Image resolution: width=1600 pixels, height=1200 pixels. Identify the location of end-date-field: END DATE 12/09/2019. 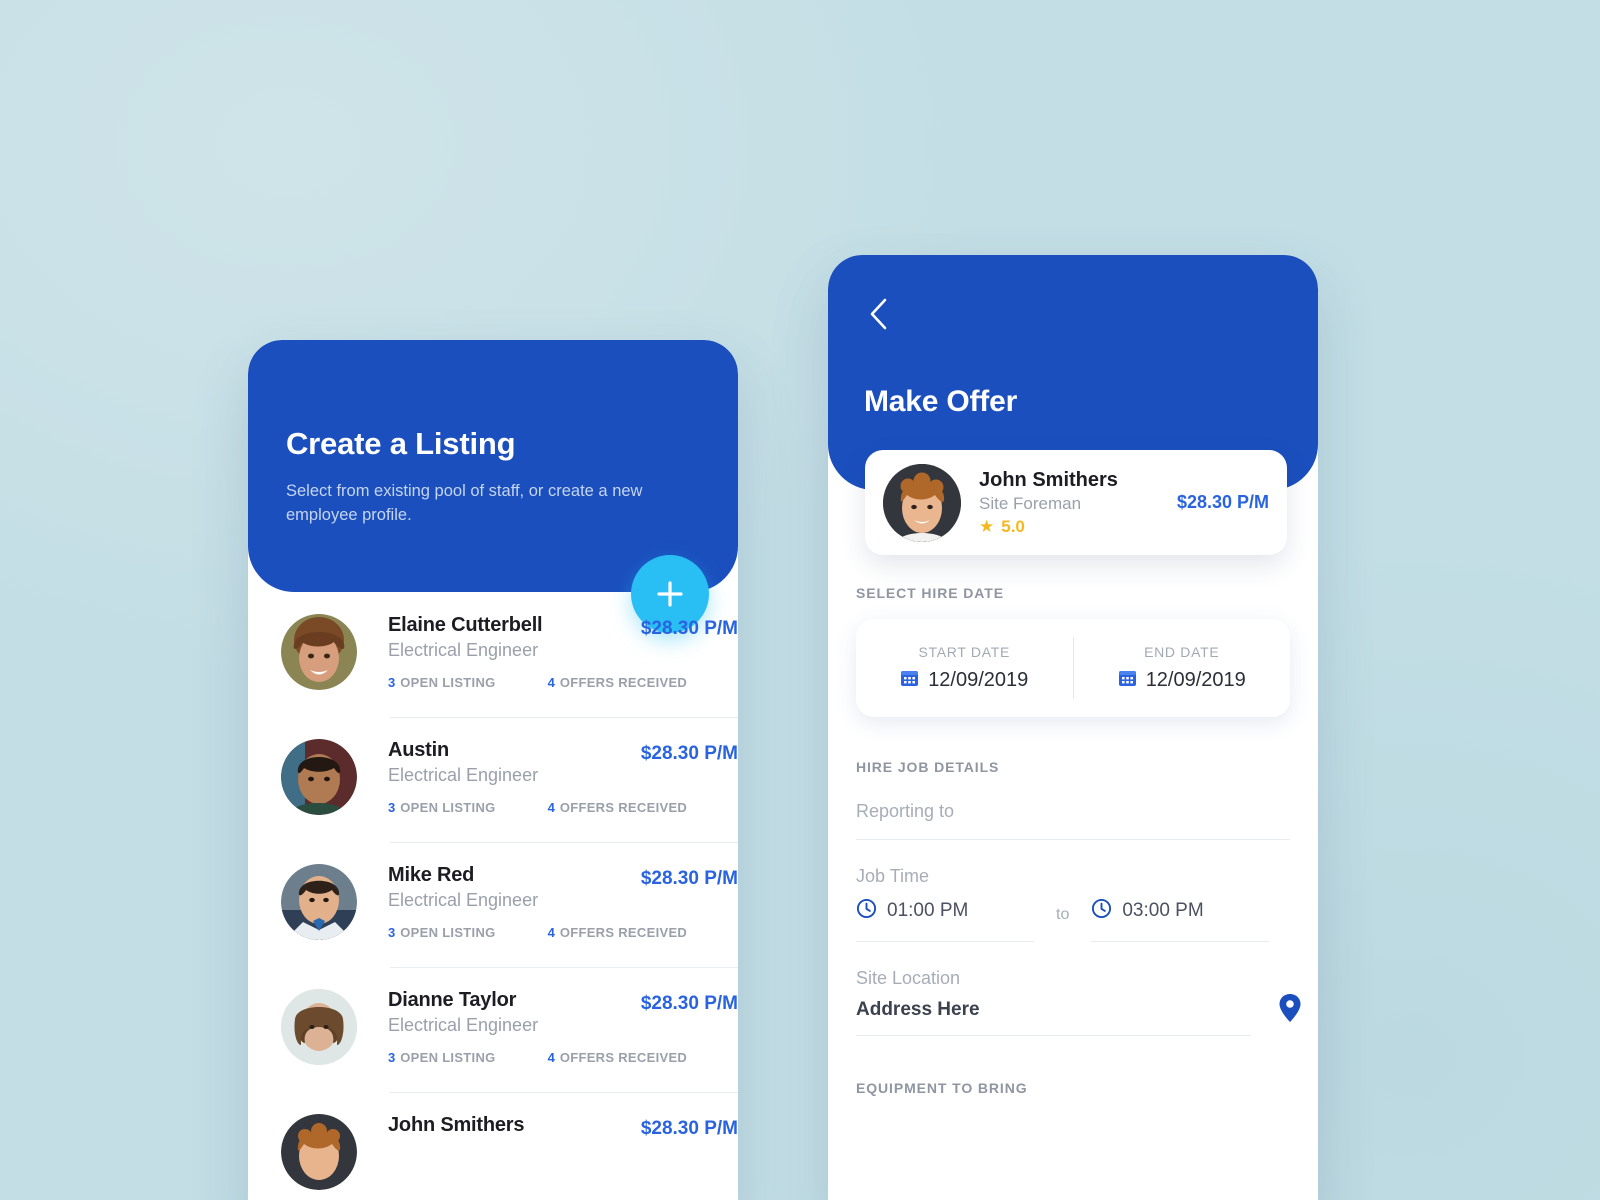
(1182, 668).